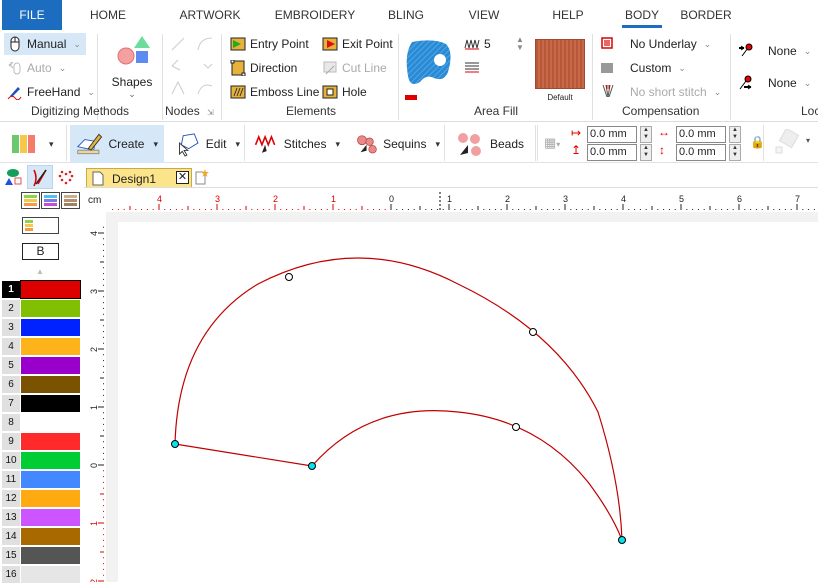 This screenshot has height=583, width=818. Describe the element at coordinates (344, 92) in the screenshot. I see `hole-button: Hole` at that location.